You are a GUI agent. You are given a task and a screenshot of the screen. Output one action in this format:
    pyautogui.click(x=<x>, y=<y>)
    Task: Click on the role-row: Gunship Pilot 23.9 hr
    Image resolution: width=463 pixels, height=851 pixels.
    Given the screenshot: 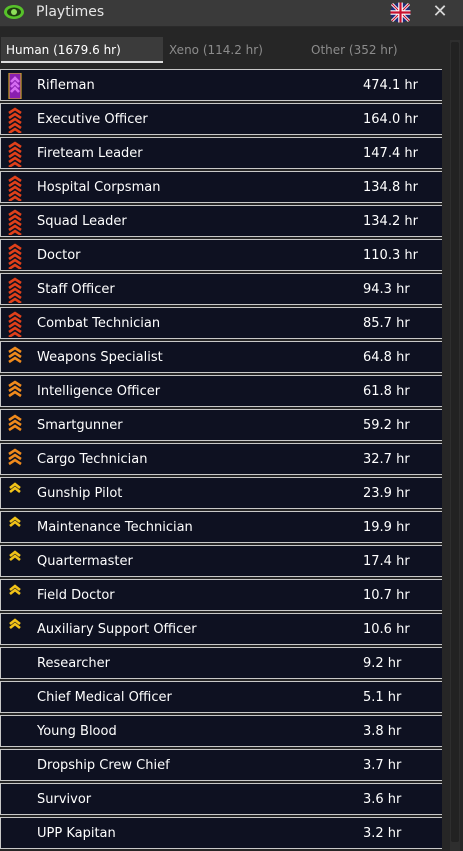 What is the action you would take?
    pyautogui.click(x=221, y=493)
    